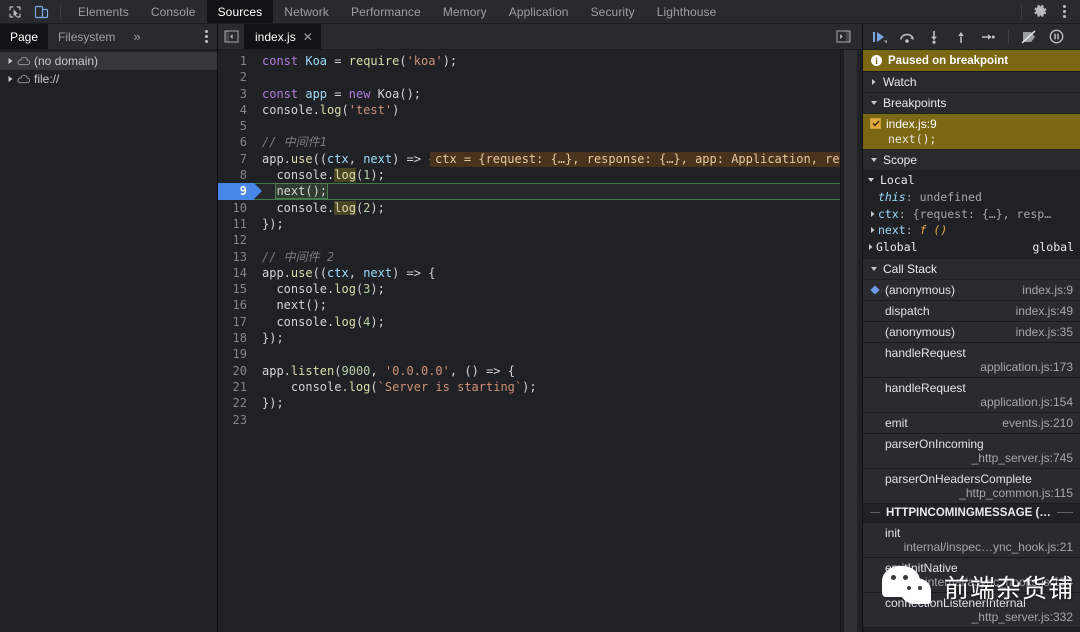 The height and width of the screenshot is (632, 1080). Describe the element at coordinates (871, 180) in the screenshot. I see `chevron-down-icon-local` at that location.